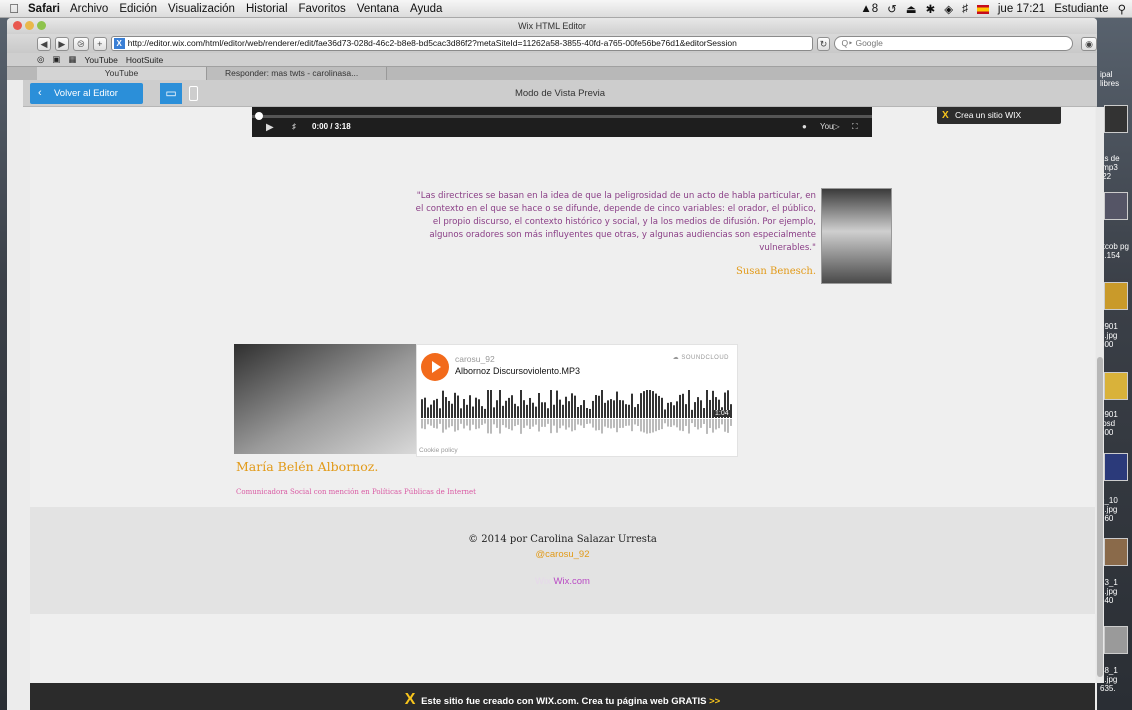  Describe the element at coordinates (560, 93) in the screenshot. I see `preview-title: Modo de Vista Previa` at that location.